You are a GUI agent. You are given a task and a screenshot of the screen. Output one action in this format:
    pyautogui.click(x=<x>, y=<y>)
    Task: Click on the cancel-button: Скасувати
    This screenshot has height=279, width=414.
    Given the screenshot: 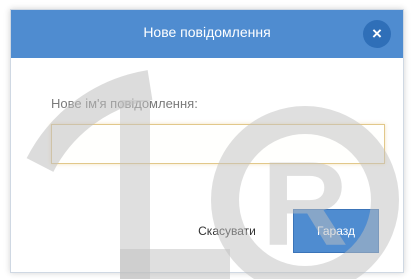 What is the action you would take?
    pyautogui.click(x=227, y=231)
    